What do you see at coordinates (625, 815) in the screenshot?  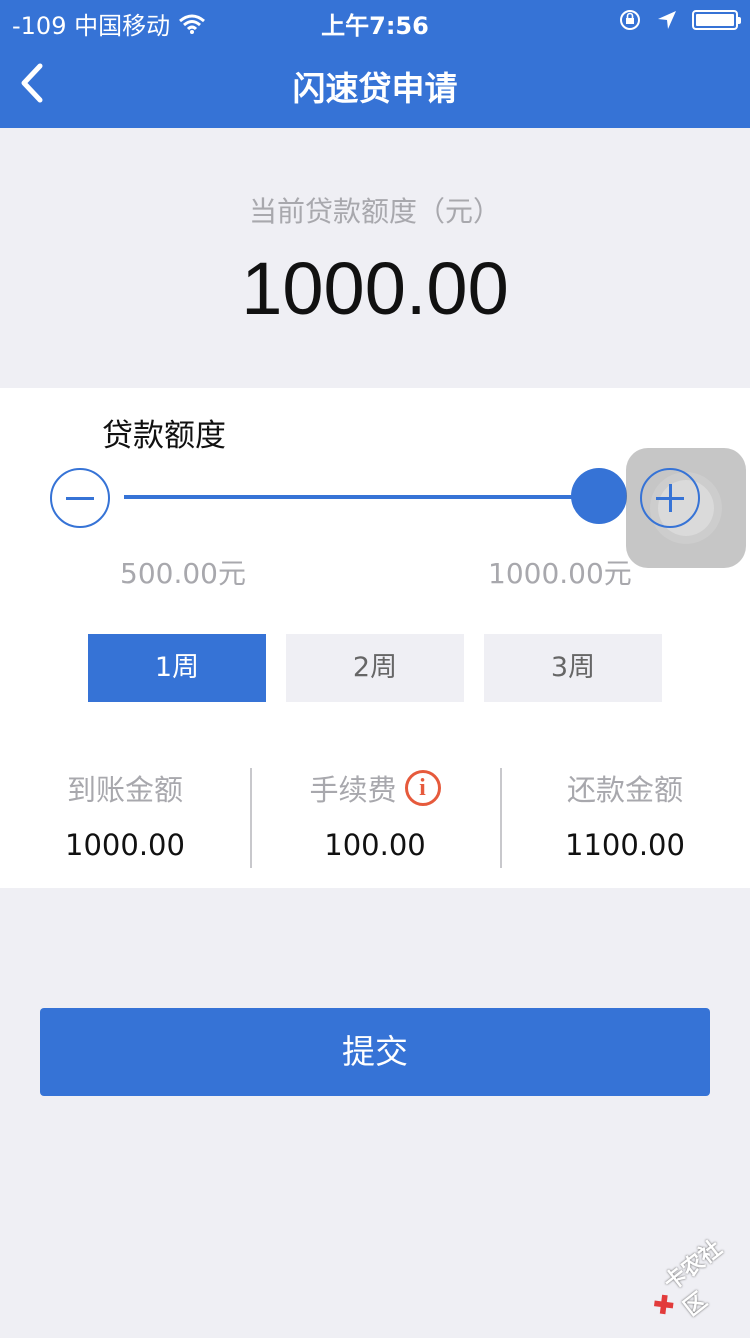 I see `repay-amount: 还款金额 1100.00` at bounding box center [625, 815].